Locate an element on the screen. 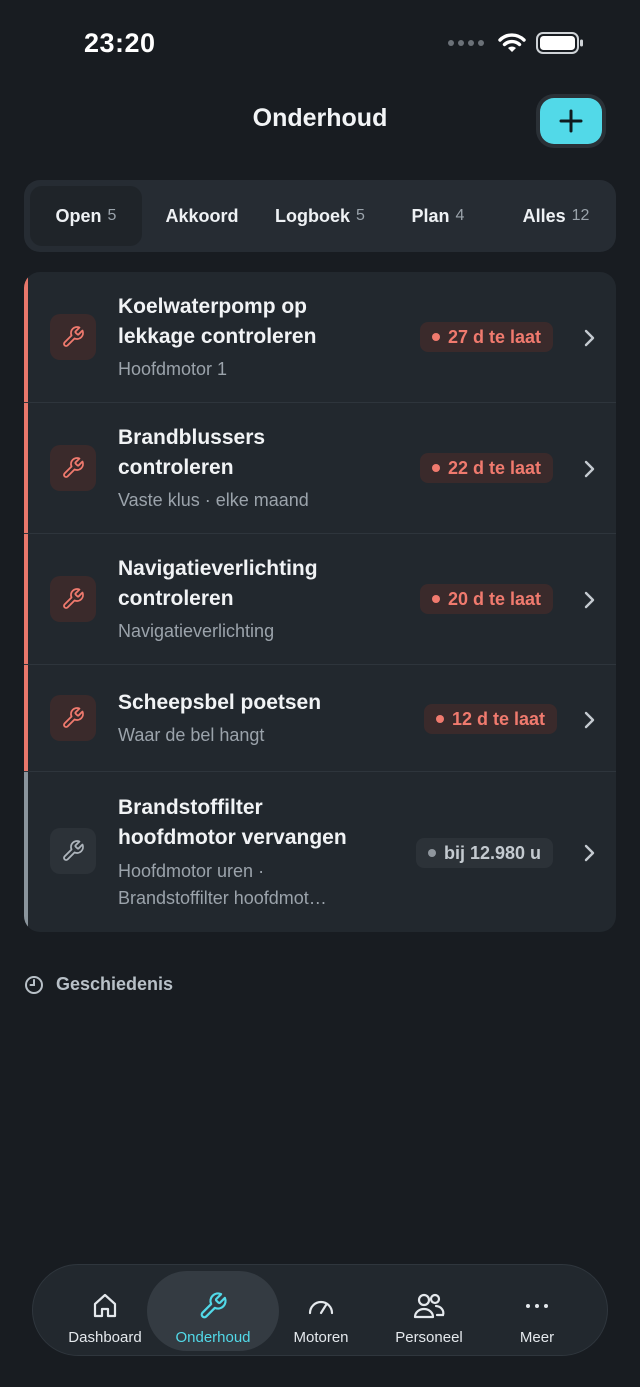 This screenshot has width=640, height=1387. nav-meer: Meer is located at coordinates (537, 1311).